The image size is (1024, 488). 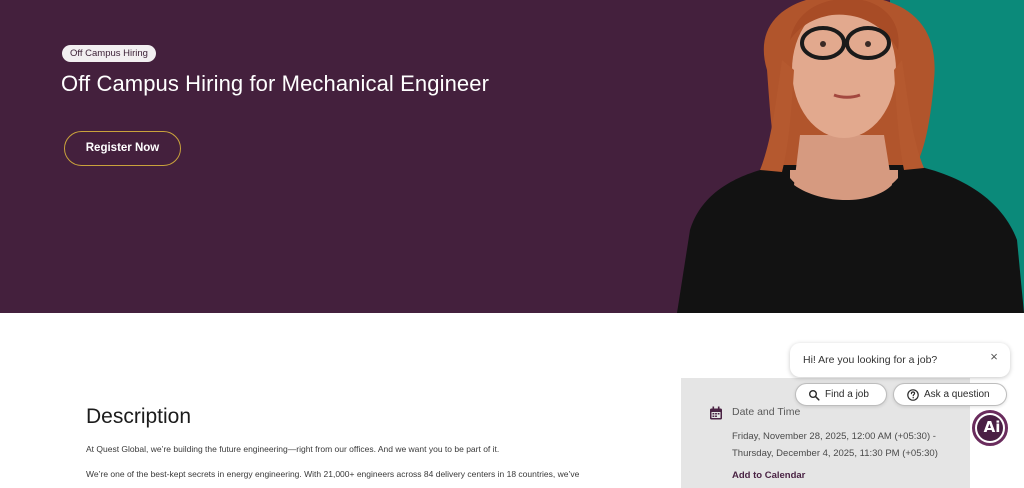 What do you see at coordinates (768, 475) in the screenshot?
I see `add-to-calendar-link: Add to Calendar` at bounding box center [768, 475].